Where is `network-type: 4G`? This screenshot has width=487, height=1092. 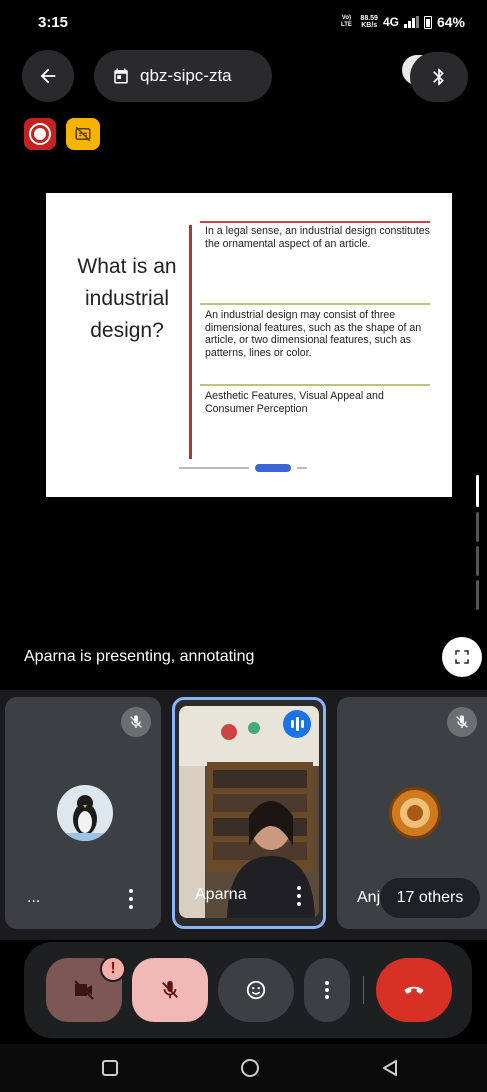 network-type: 4G is located at coordinates (390, 22).